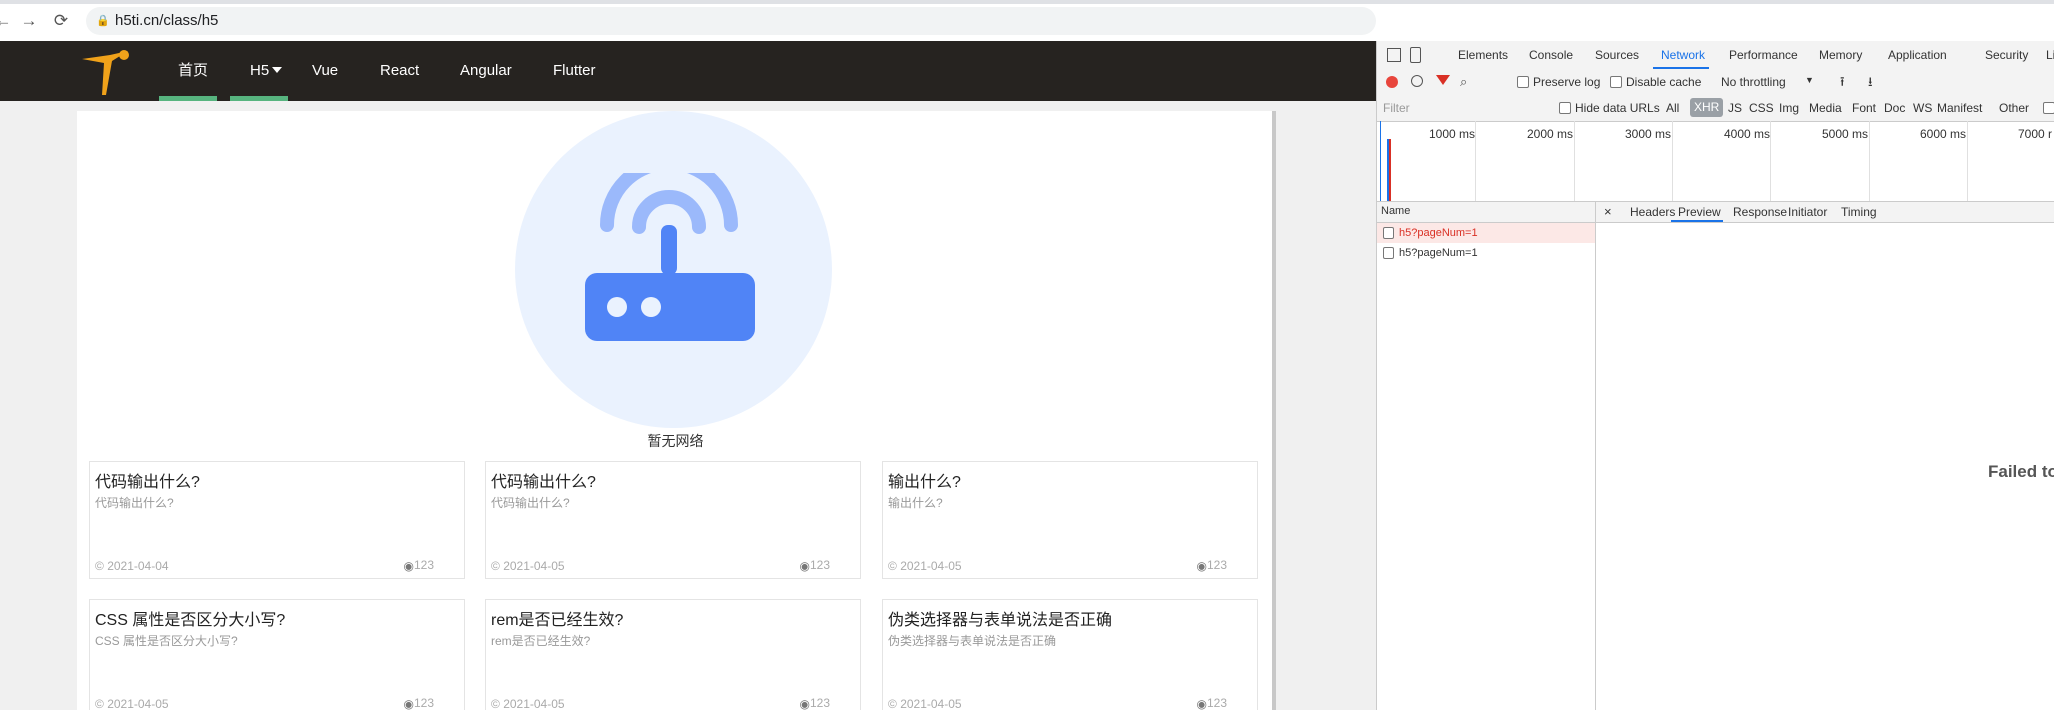  What do you see at coordinates (2050, 55) in the screenshot?
I see `tab-lighthouse: Li` at bounding box center [2050, 55].